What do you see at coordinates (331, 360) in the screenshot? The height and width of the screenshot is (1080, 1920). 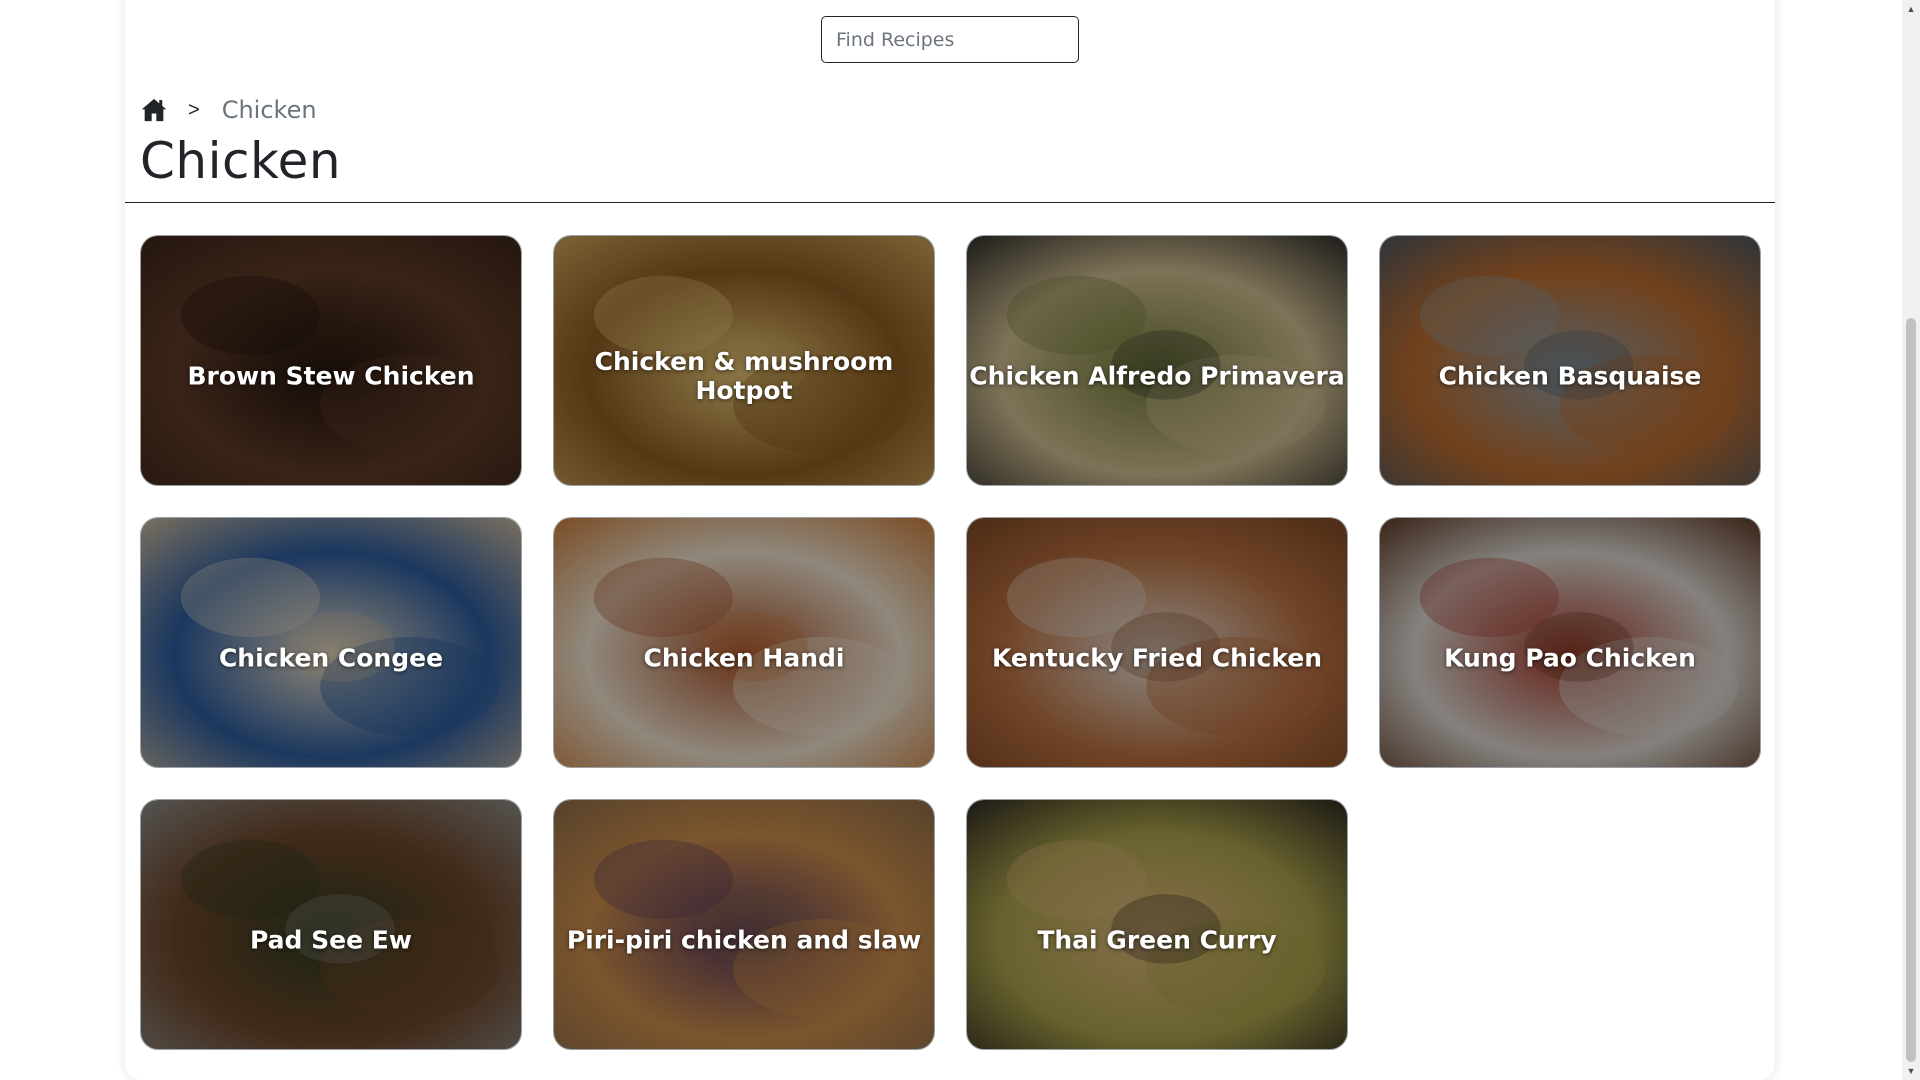 I see `recipe-card: Brown Stew Chicken` at bounding box center [331, 360].